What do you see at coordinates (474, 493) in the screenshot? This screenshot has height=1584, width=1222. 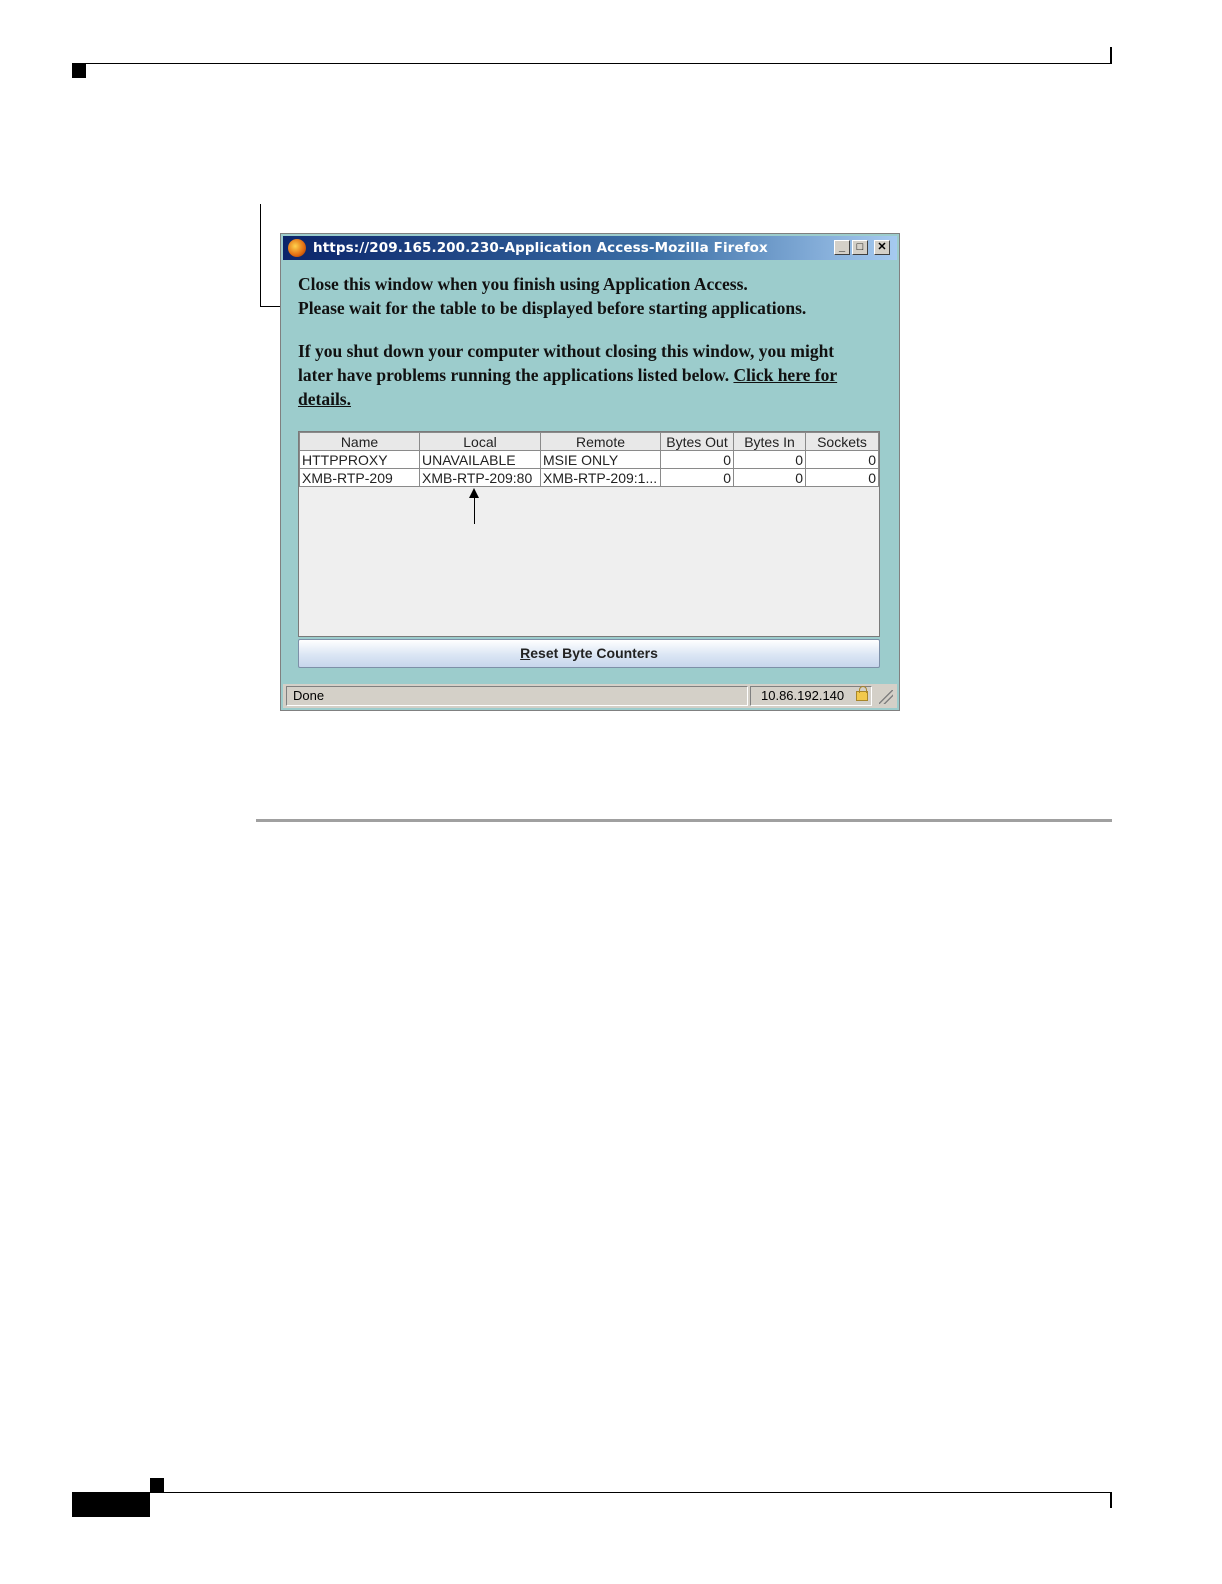 I see `callout-arrow-icon` at bounding box center [474, 493].